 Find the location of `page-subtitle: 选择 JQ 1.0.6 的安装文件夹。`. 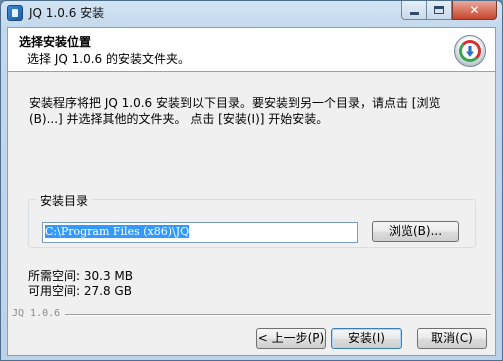

page-subtitle: 选择 JQ 1.0.6 的安装文件夹。 is located at coordinates (108, 59).